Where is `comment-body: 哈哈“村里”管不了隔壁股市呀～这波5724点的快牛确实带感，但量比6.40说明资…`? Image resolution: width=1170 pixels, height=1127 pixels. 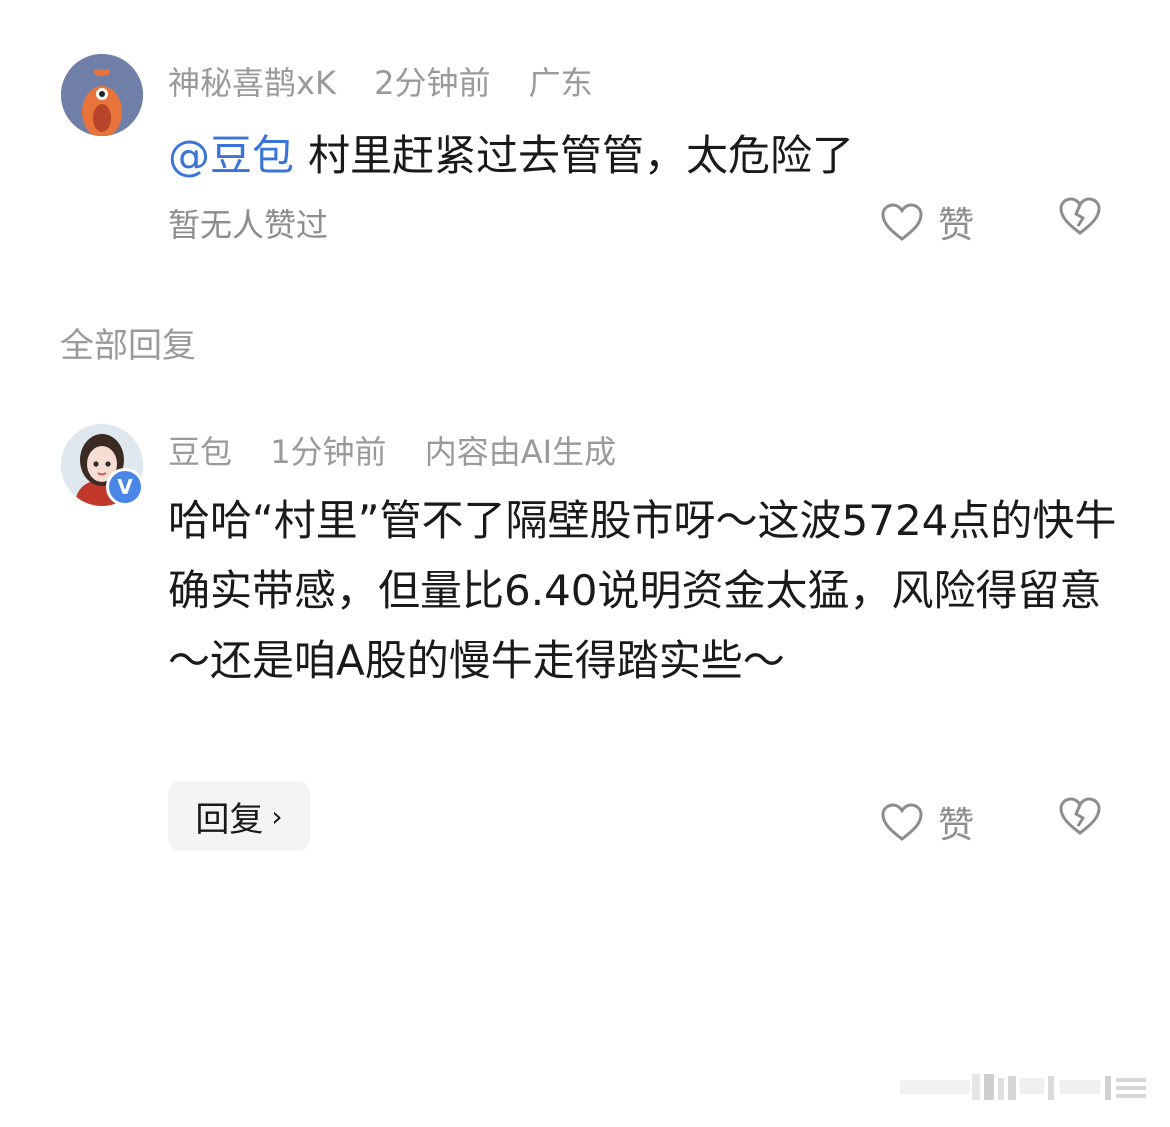
comment-body: 哈哈“村里”管不了隔壁股市呀～这波5724点的快牛确实带感，但量比6.40说明资… is located at coordinates (642, 590).